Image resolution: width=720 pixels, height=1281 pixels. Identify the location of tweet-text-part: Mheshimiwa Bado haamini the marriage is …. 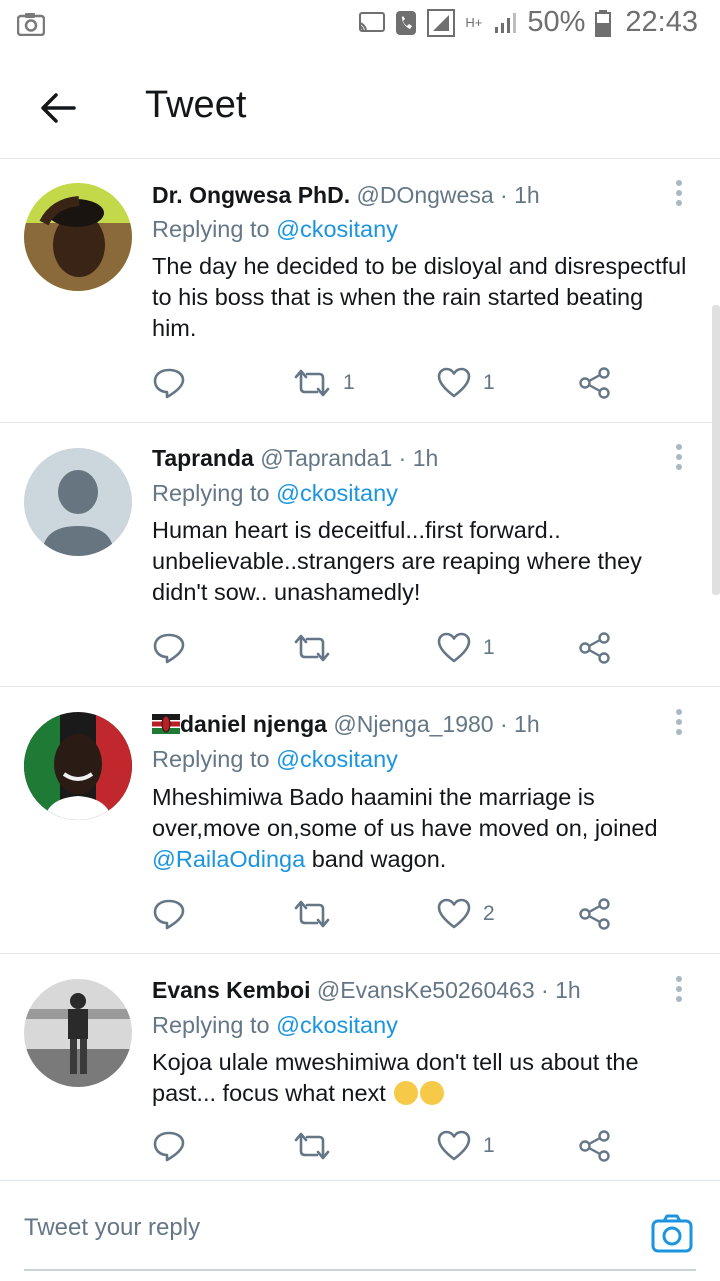
(405, 812).